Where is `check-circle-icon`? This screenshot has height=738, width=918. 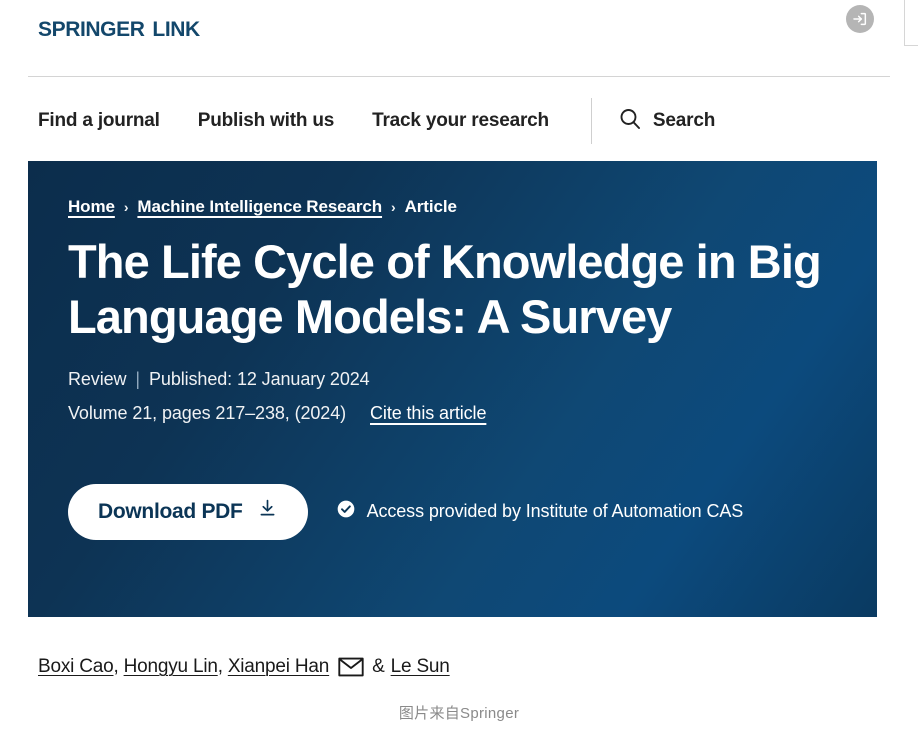 check-circle-icon is located at coordinates (346, 511).